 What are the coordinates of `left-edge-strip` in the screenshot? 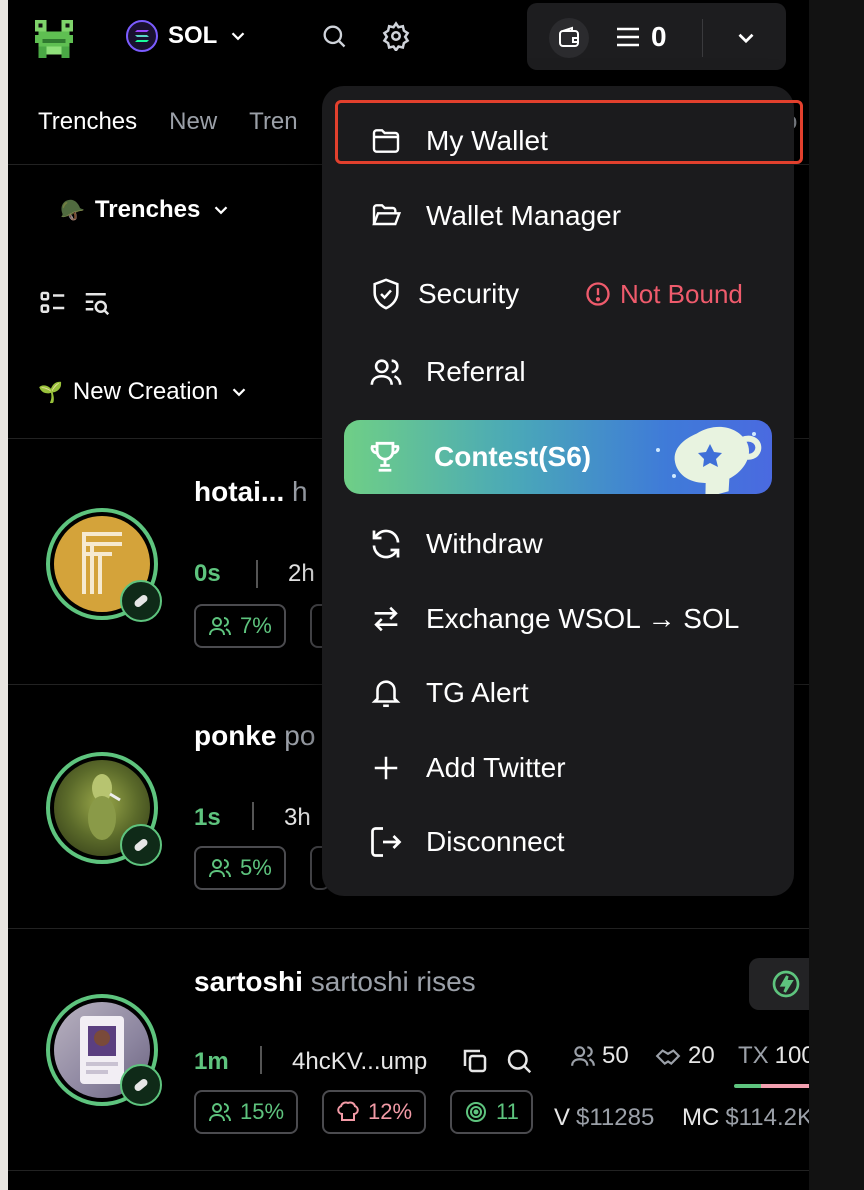 It's located at (4, 595).